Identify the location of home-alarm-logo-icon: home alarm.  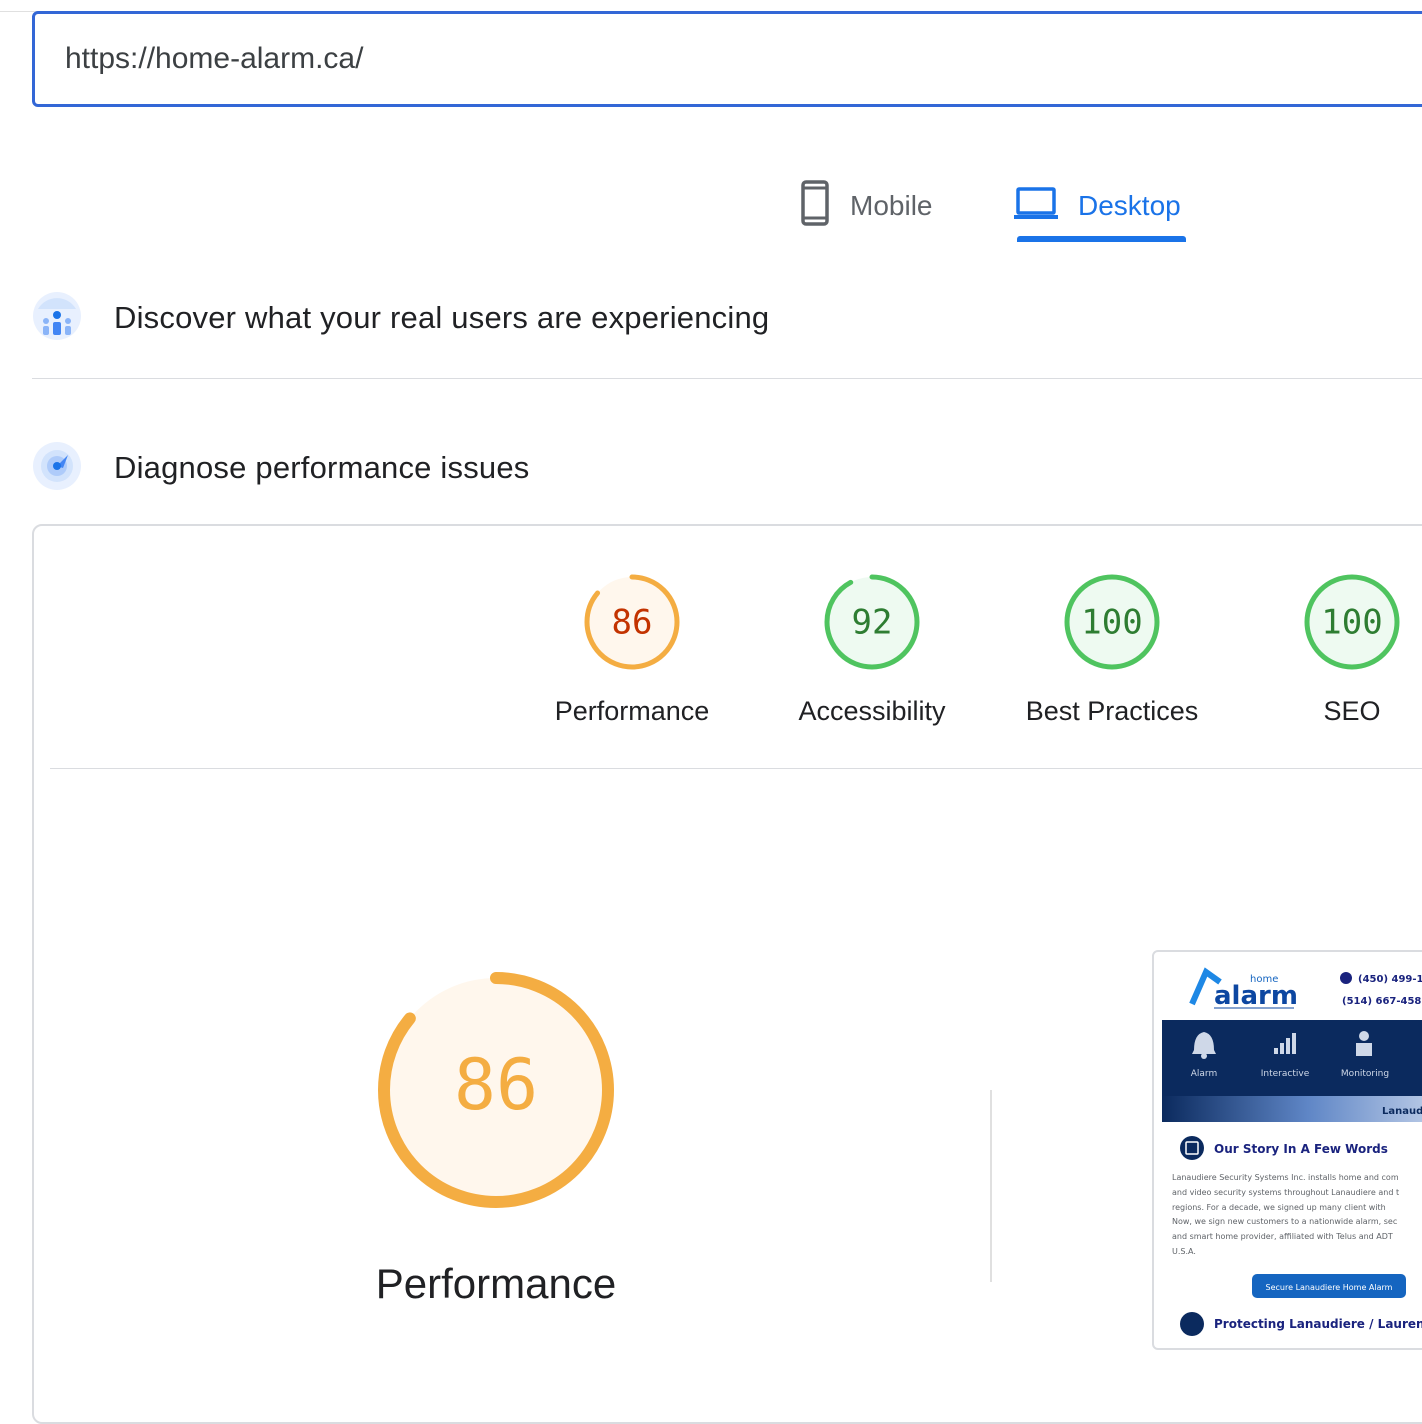
(1243, 989).